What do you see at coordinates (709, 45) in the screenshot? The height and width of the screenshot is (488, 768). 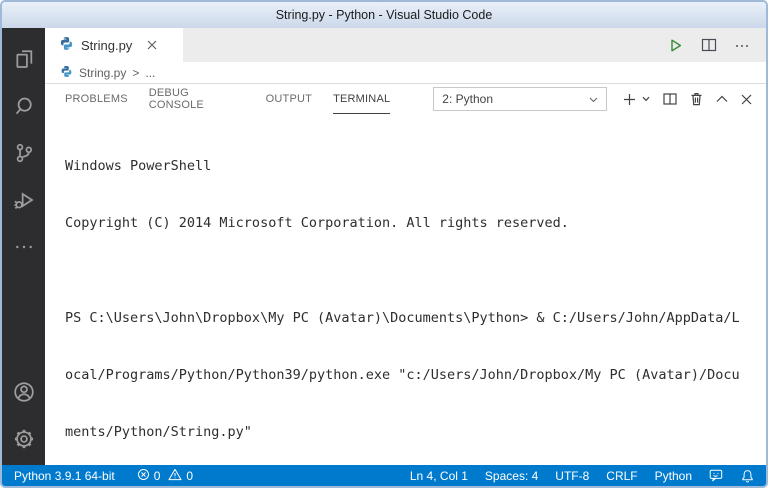 I see `split-editor-icon` at bounding box center [709, 45].